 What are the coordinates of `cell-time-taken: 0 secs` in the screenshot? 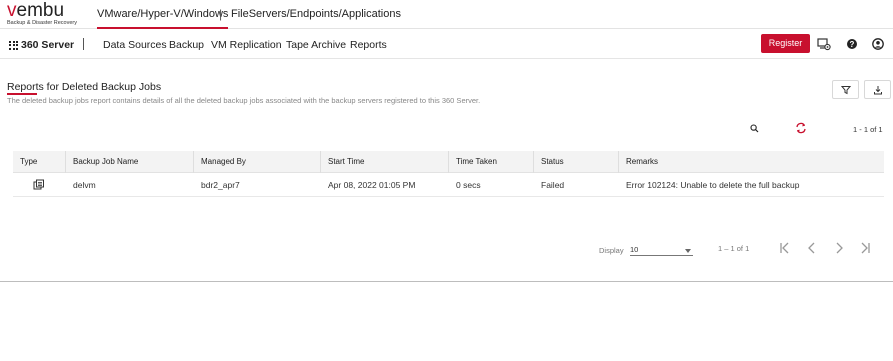 It's located at (468, 185).